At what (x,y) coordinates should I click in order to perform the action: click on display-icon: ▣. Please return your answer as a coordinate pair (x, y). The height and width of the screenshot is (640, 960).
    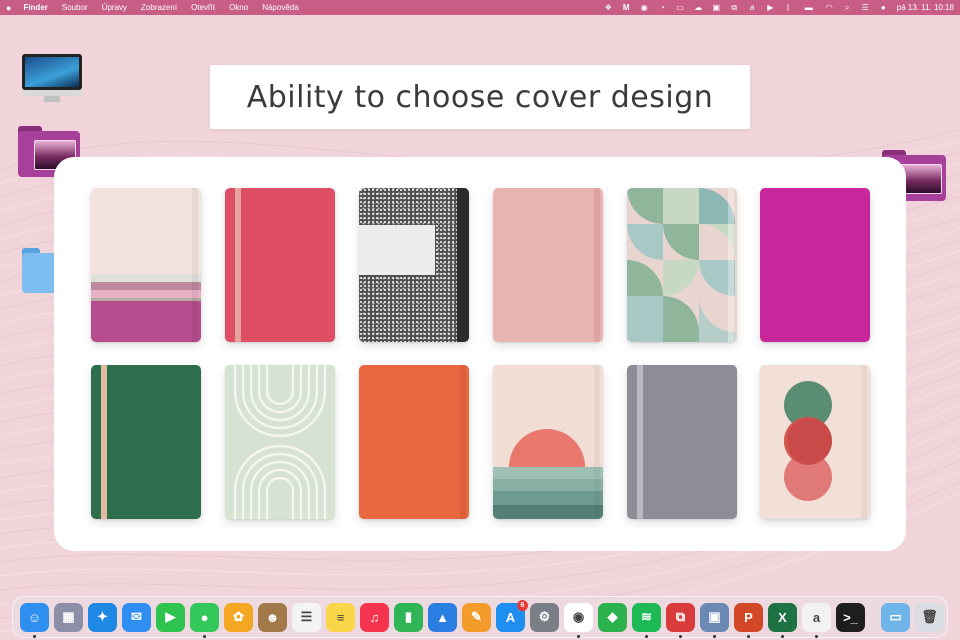
    Looking at the image, I should click on (716, 7).